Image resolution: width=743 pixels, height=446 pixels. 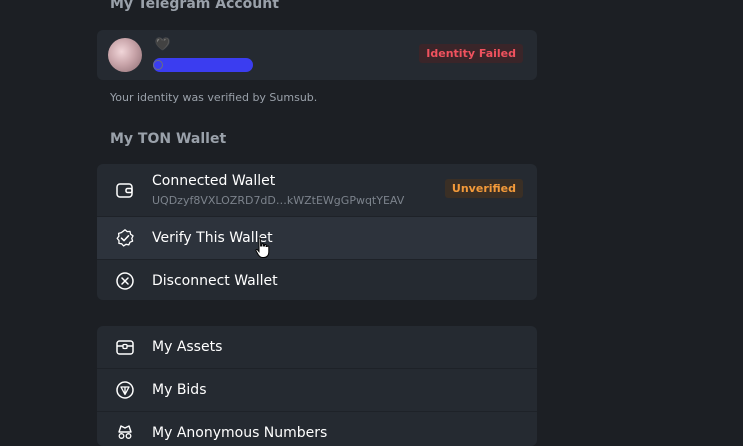 I want to click on redacted-username, so click(x=203, y=65).